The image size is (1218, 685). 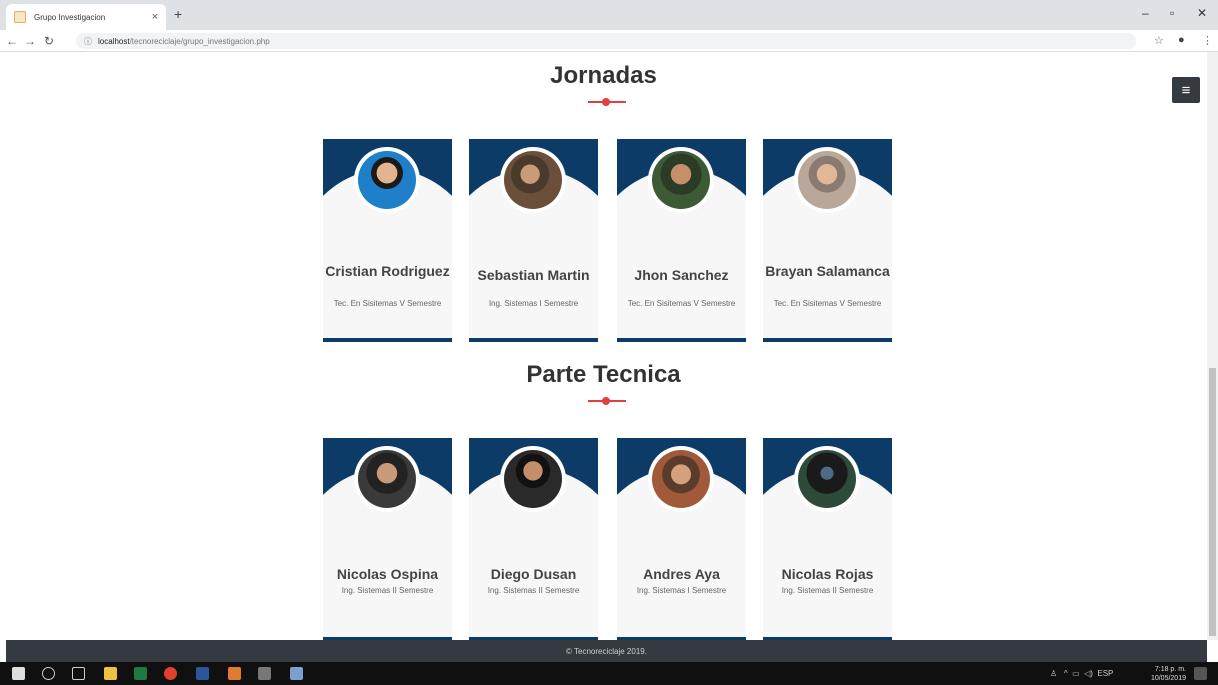 What do you see at coordinates (1207, 40) in the screenshot?
I see `kebab-menu-icon: ⋮` at bounding box center [1207, 40].